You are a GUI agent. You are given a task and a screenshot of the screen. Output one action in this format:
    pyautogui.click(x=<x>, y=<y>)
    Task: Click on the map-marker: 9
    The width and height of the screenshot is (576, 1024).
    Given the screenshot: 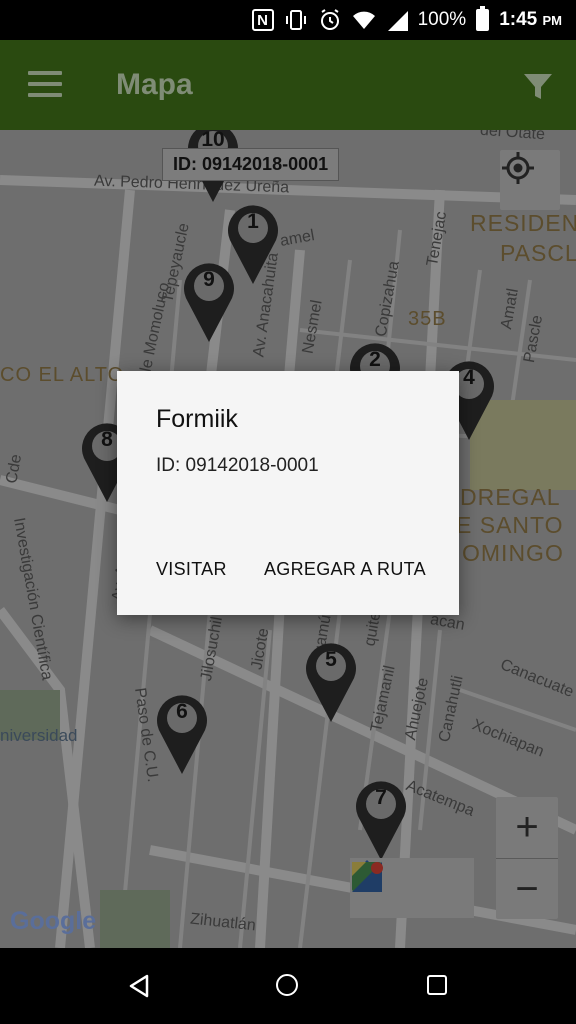 What is the action you would take?
    pyautogui.click(x=209, y=301)
    